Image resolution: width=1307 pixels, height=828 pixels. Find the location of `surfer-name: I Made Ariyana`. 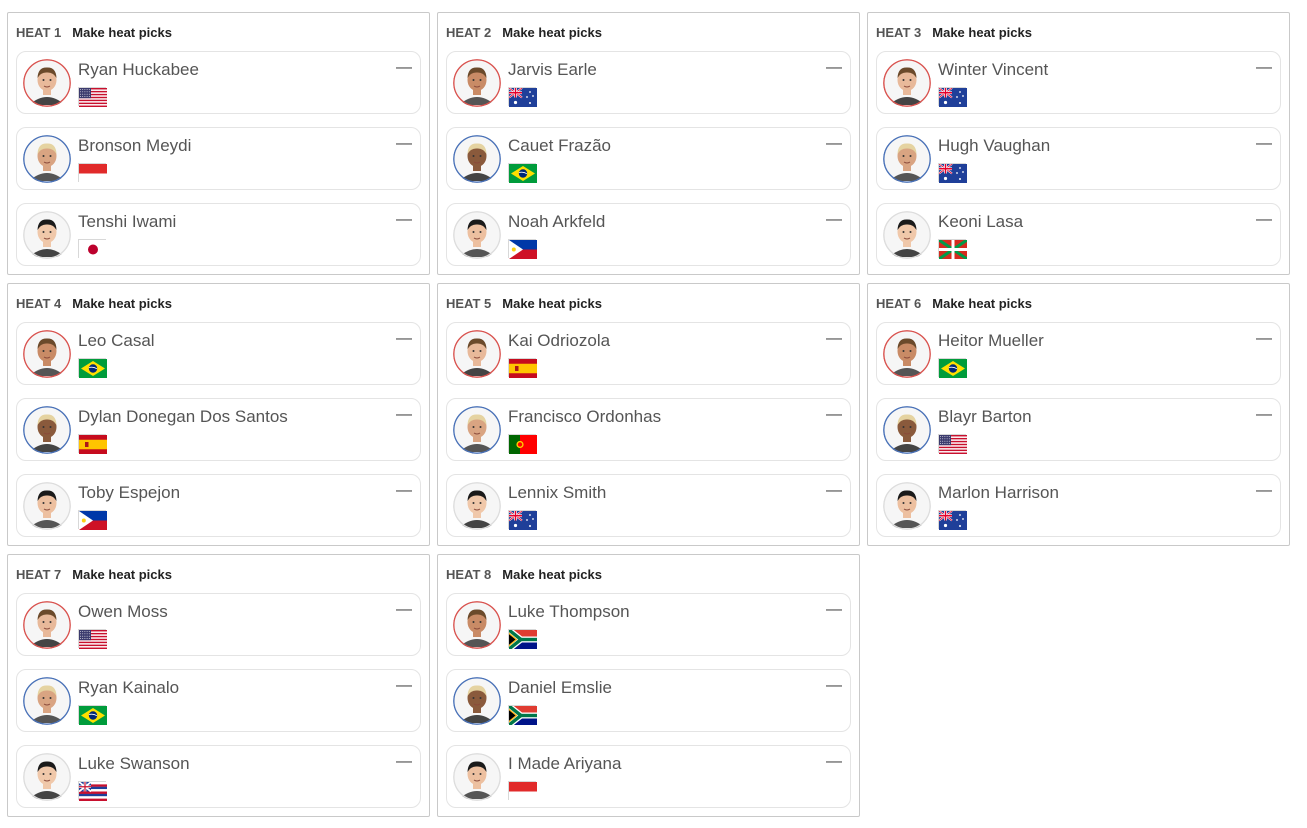

surfer-name: I Made Ariyana is located at coordinates (565, 763).